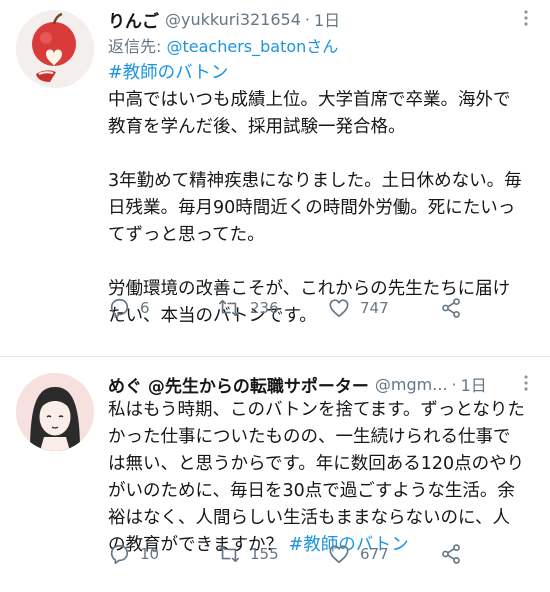 The image size is (550, 592). I want to click on reply-button: 10, so click(133, 554).